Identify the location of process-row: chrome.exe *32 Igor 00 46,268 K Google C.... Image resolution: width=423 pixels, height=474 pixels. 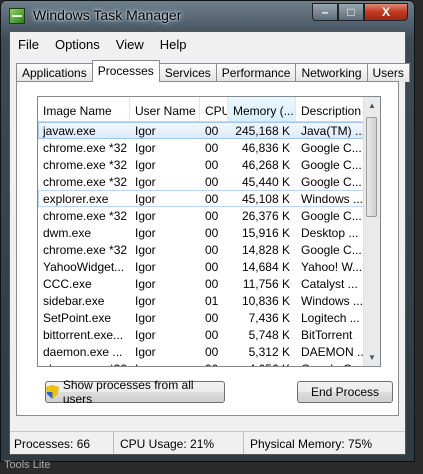
(203, 164).